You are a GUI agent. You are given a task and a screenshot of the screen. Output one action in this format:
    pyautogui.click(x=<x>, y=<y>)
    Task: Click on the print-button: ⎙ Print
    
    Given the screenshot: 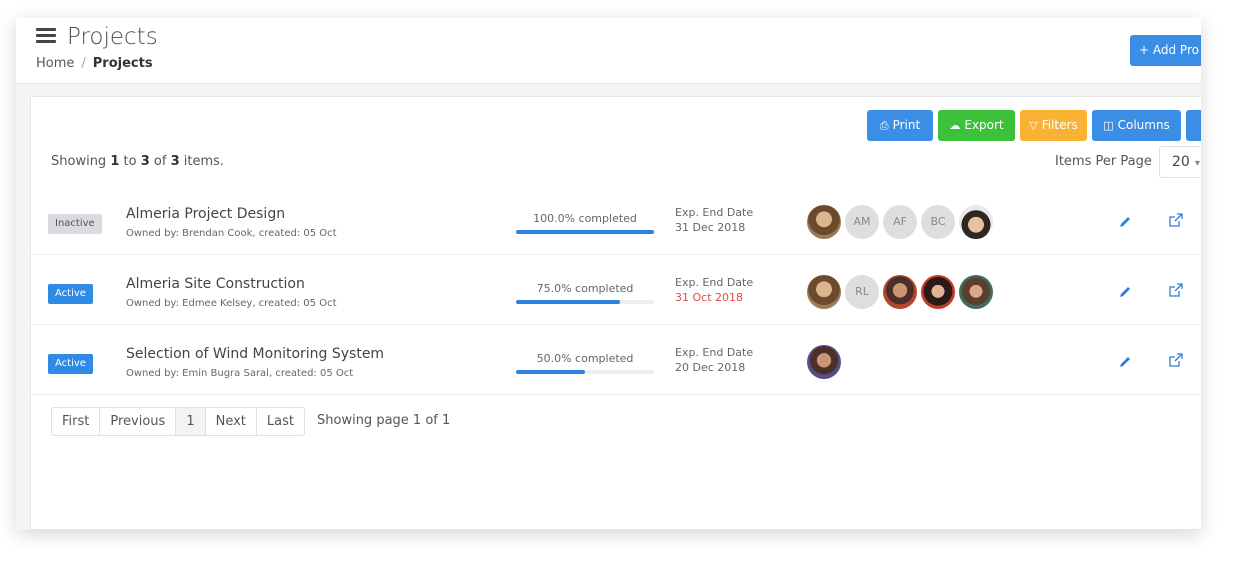 What is the action you would take?
    pyautogui.click(x=900, y=125)
    